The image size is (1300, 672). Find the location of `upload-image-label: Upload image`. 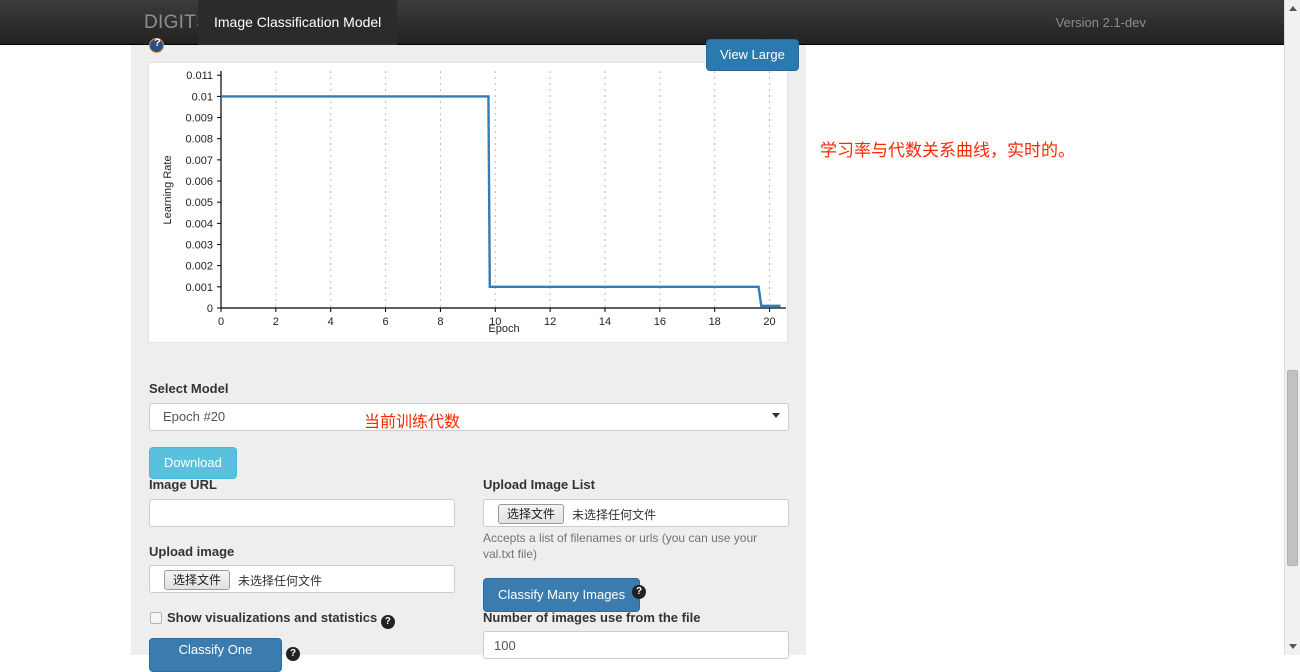

upload-image-label: Upload image is located at coordinates (192, 551).